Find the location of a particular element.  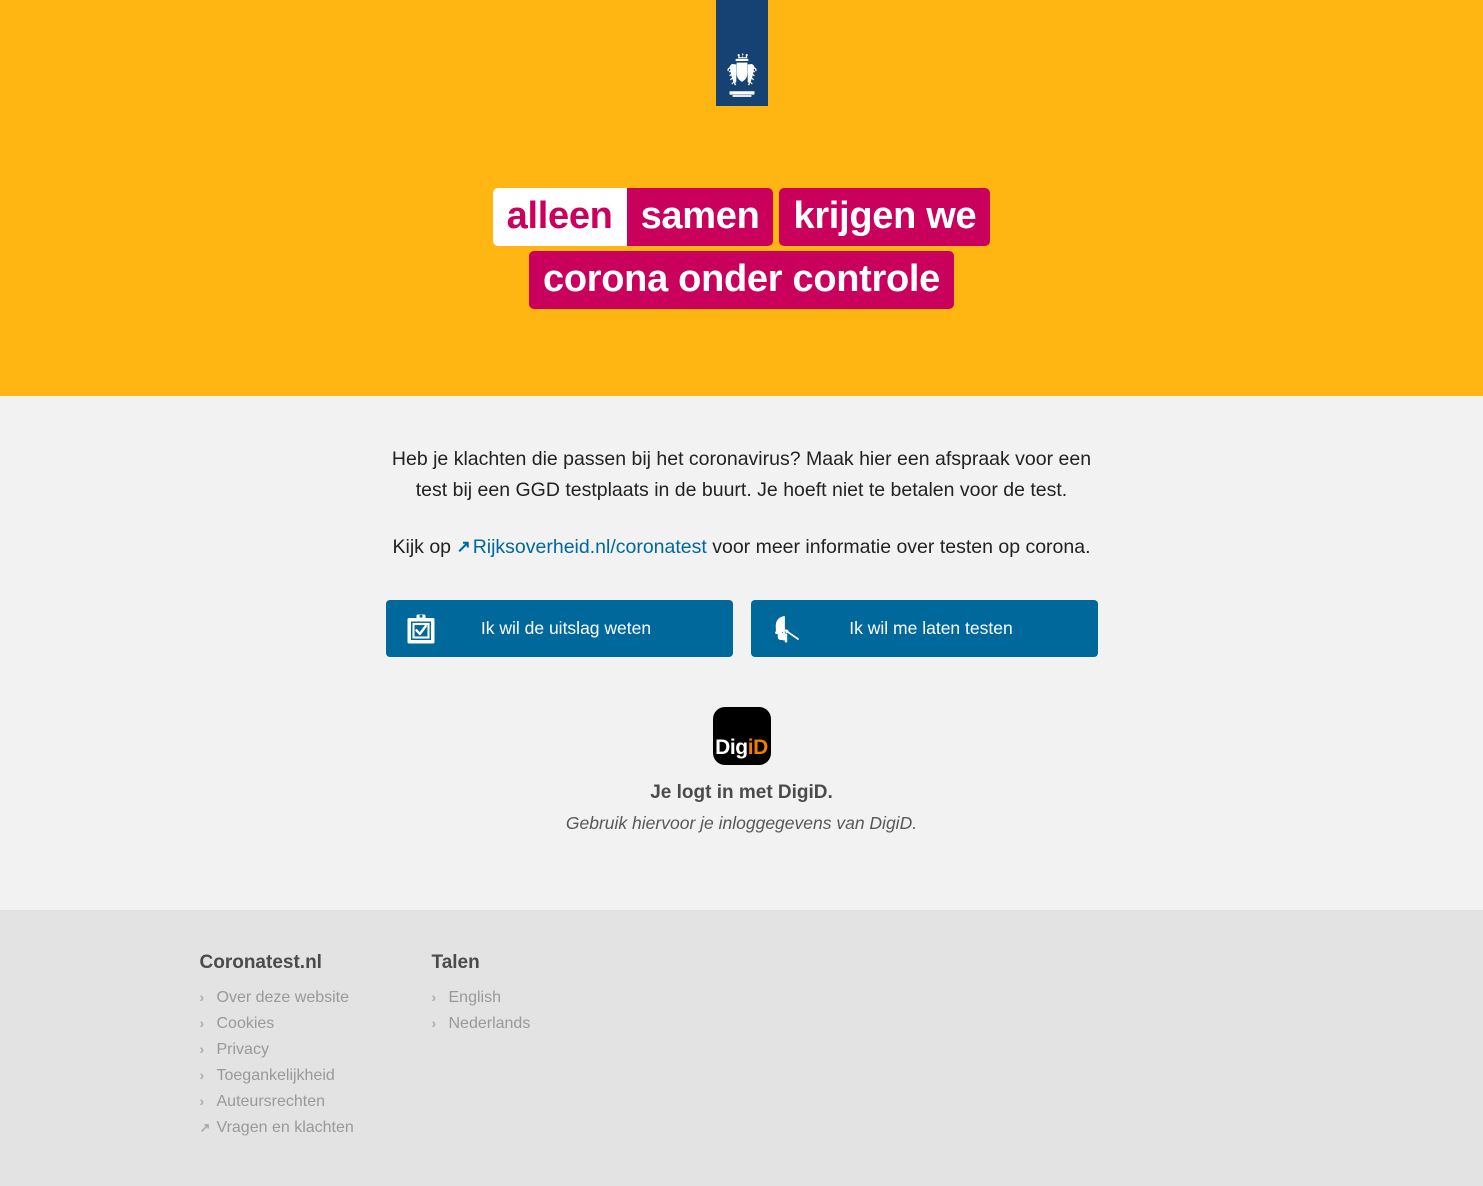

footer-column-talen: Talen › English › Nederlands is located at coordinates (582, 1047).